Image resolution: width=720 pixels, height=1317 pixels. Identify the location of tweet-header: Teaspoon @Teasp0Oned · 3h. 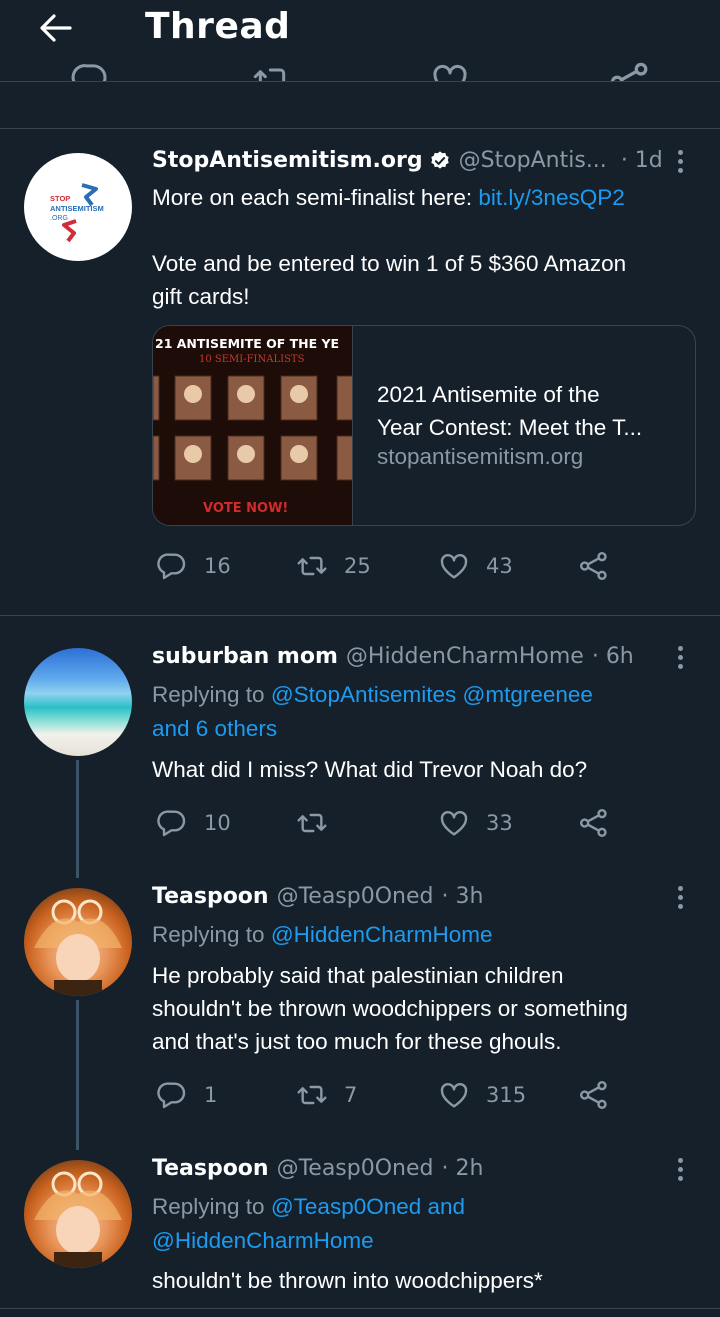
(320, 896).